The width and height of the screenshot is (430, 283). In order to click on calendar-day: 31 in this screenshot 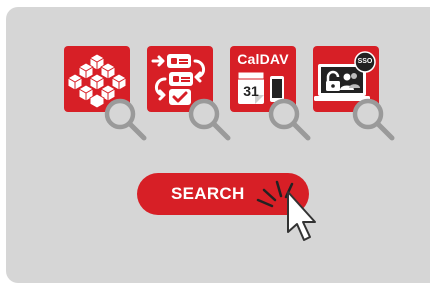, I will do `click(251, 91)`.